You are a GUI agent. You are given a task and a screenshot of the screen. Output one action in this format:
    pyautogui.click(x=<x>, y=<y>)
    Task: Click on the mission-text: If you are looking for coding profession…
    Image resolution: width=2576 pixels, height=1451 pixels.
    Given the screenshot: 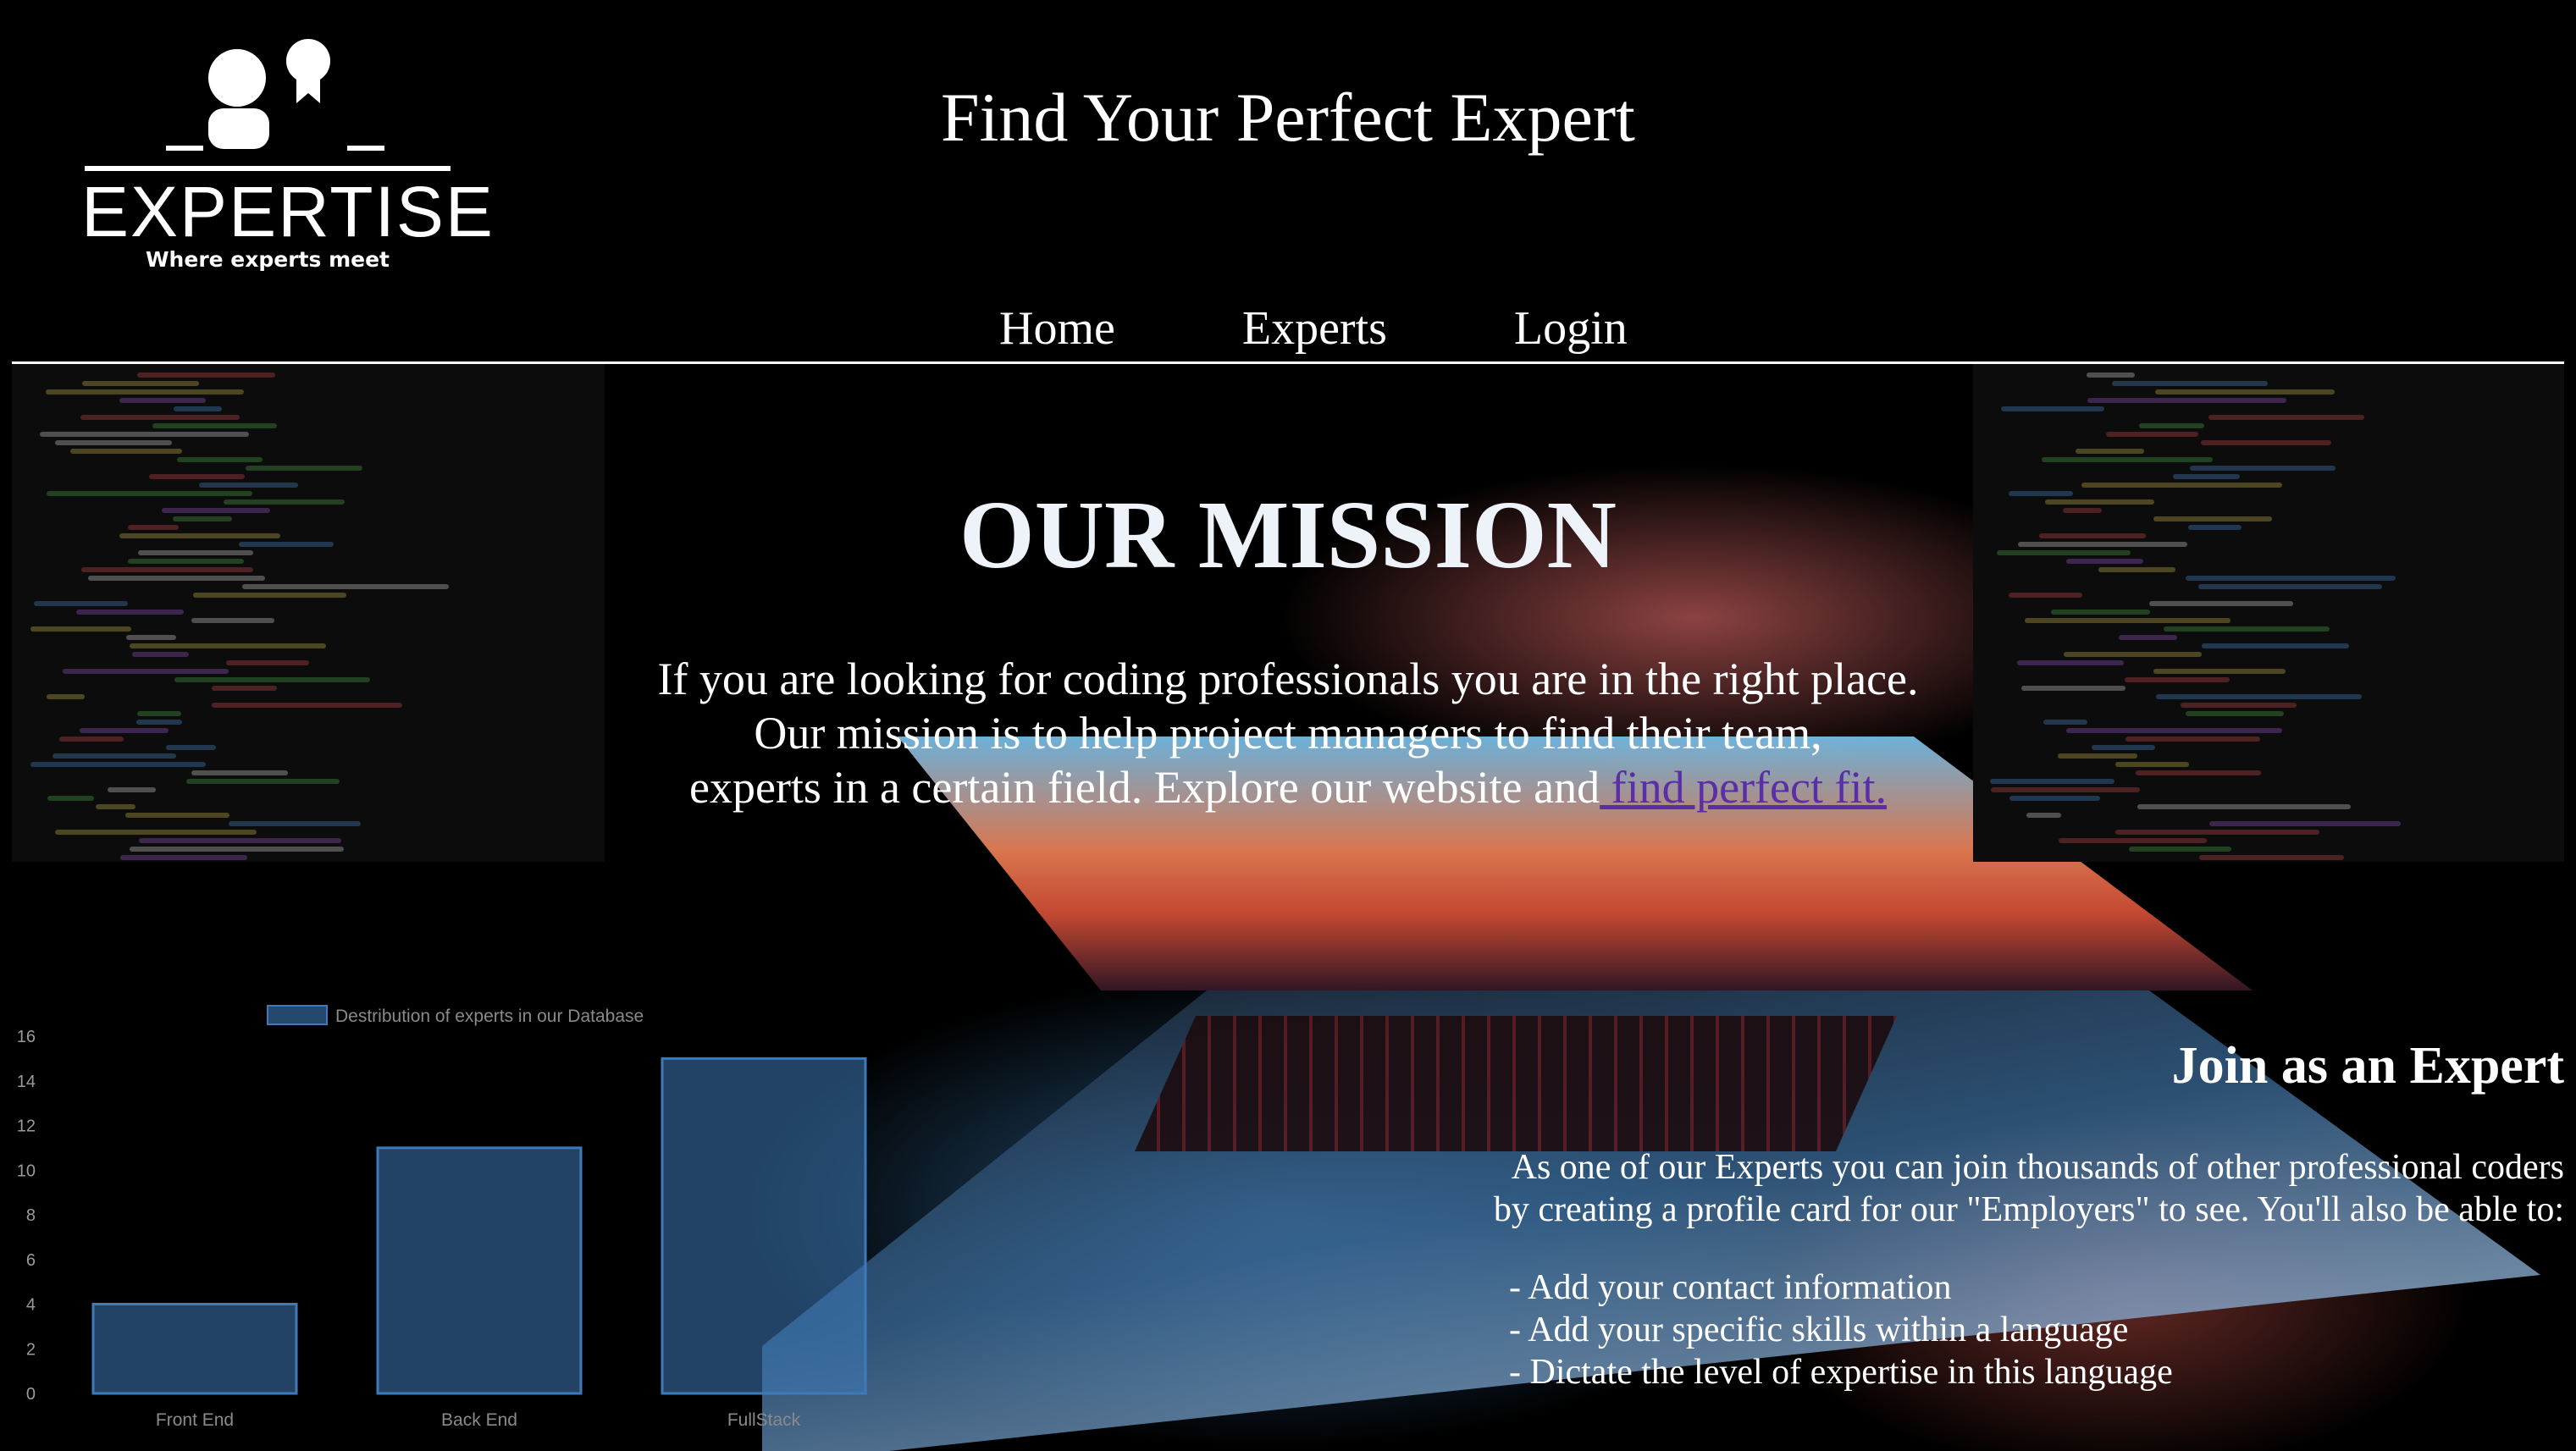 What is the action you would take?
    pyautogui.click(x=1288, y=733)
    